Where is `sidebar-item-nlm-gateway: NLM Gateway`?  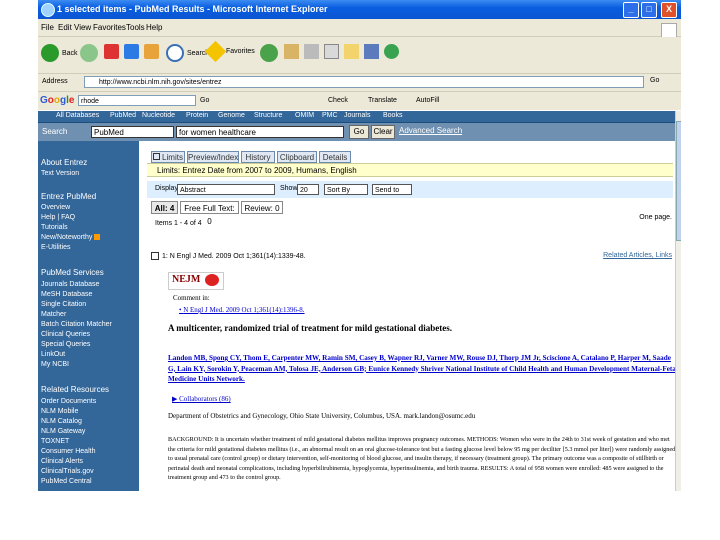
sidebar-item-nlm-gateway: NLM Gateway is located at coordinates (63, 431).